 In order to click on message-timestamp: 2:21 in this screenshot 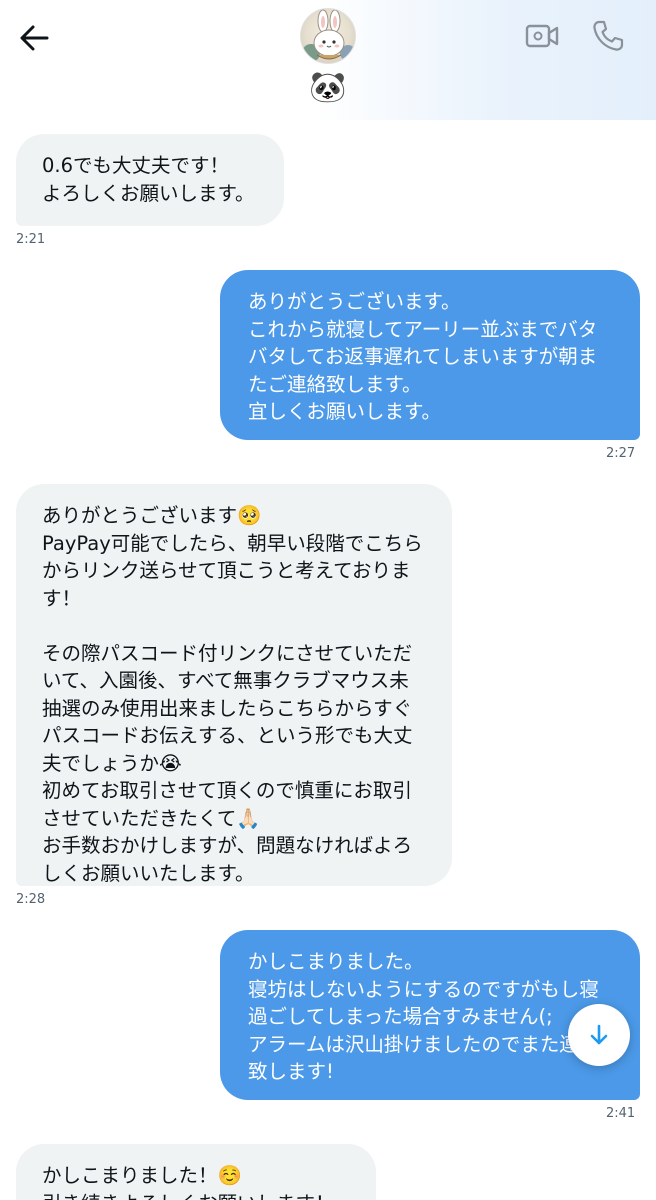, I will do `click(31, 239)`.